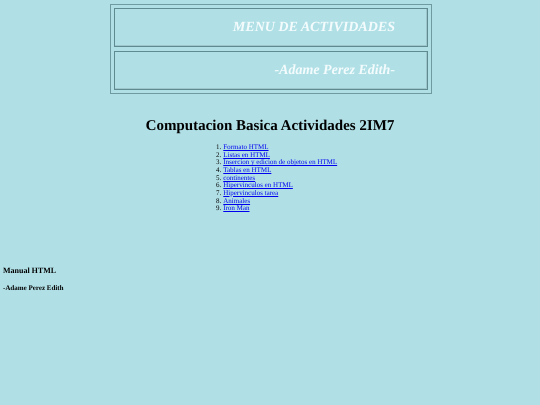 This screenshot has height=405, width=540. What do you see at coordinates (270, 126) in the screenshot?
I see `page-heading: Computacion Basica Actividades 2IM7` at bounding box center [270, 126].